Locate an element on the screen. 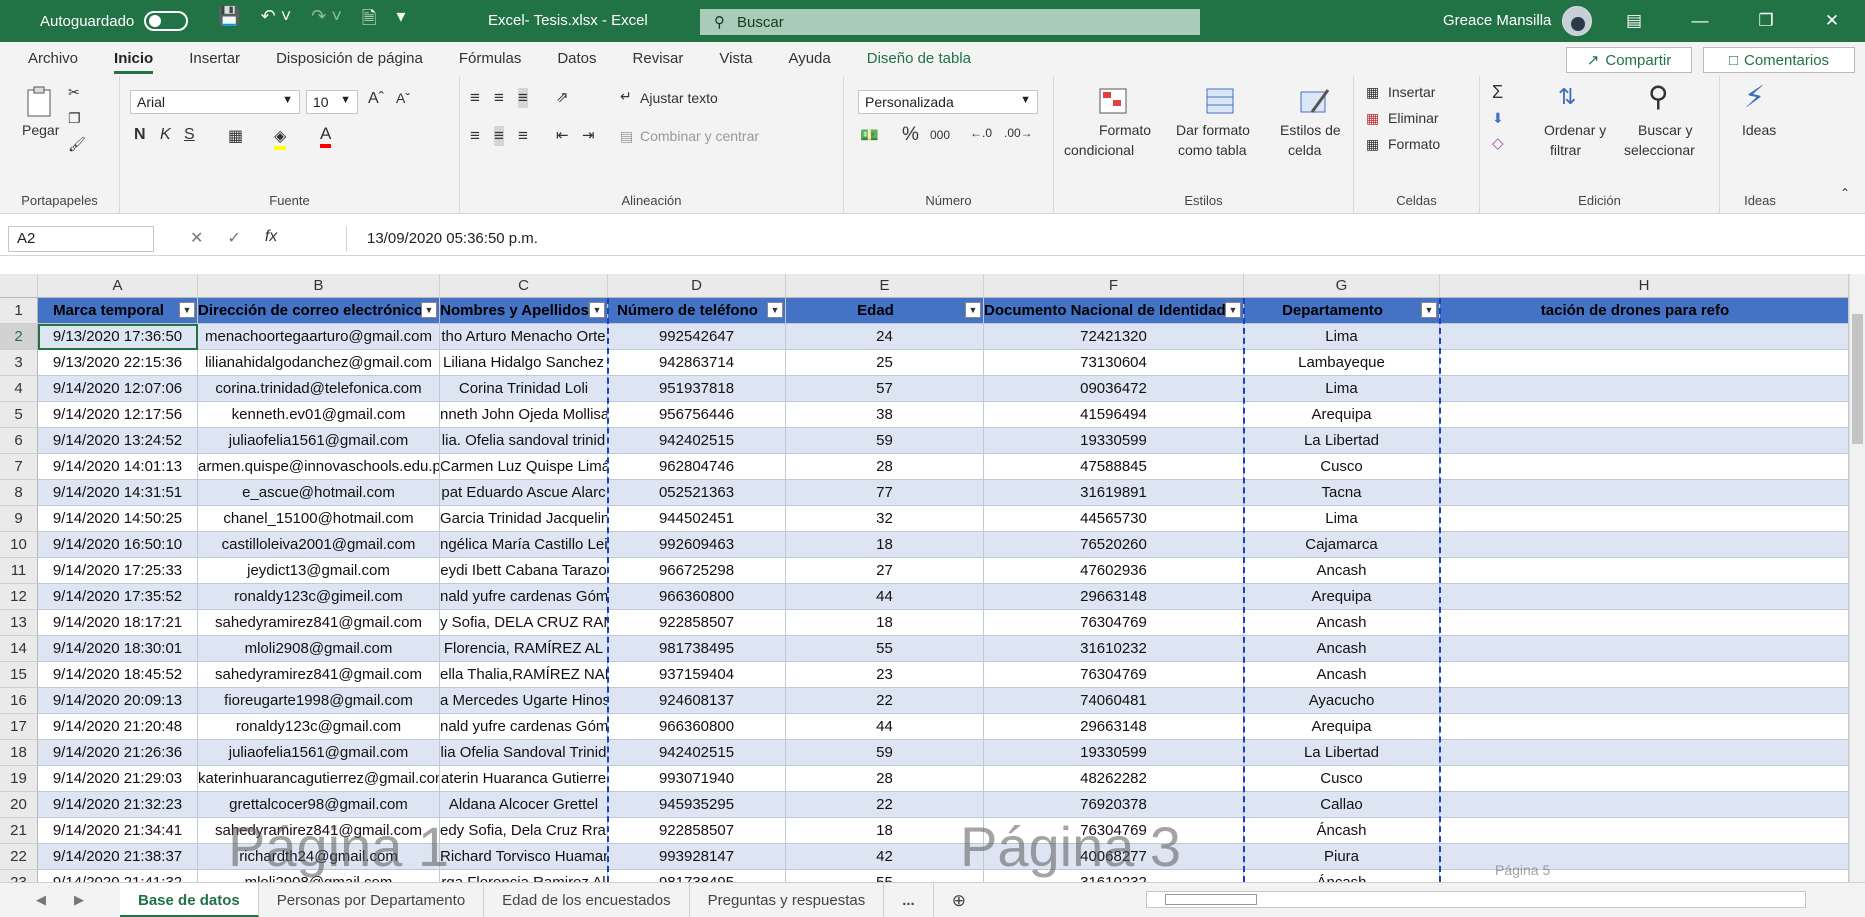  row-header: 8 is located at coordinates (19, 493).